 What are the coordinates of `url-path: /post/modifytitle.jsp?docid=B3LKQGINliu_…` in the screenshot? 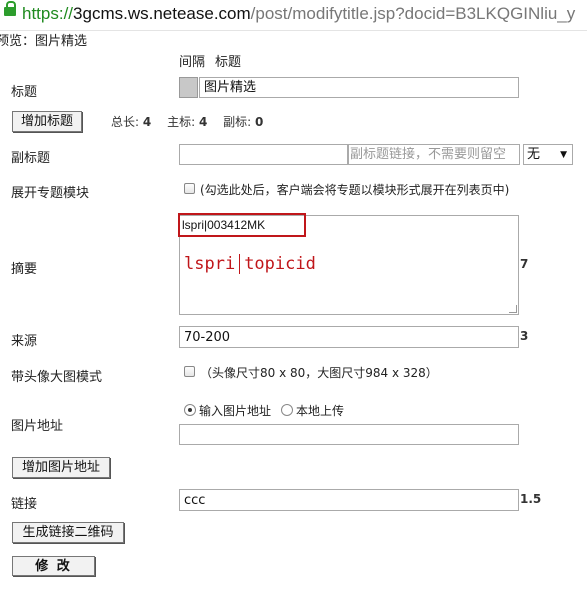 It's located at (413, 13).